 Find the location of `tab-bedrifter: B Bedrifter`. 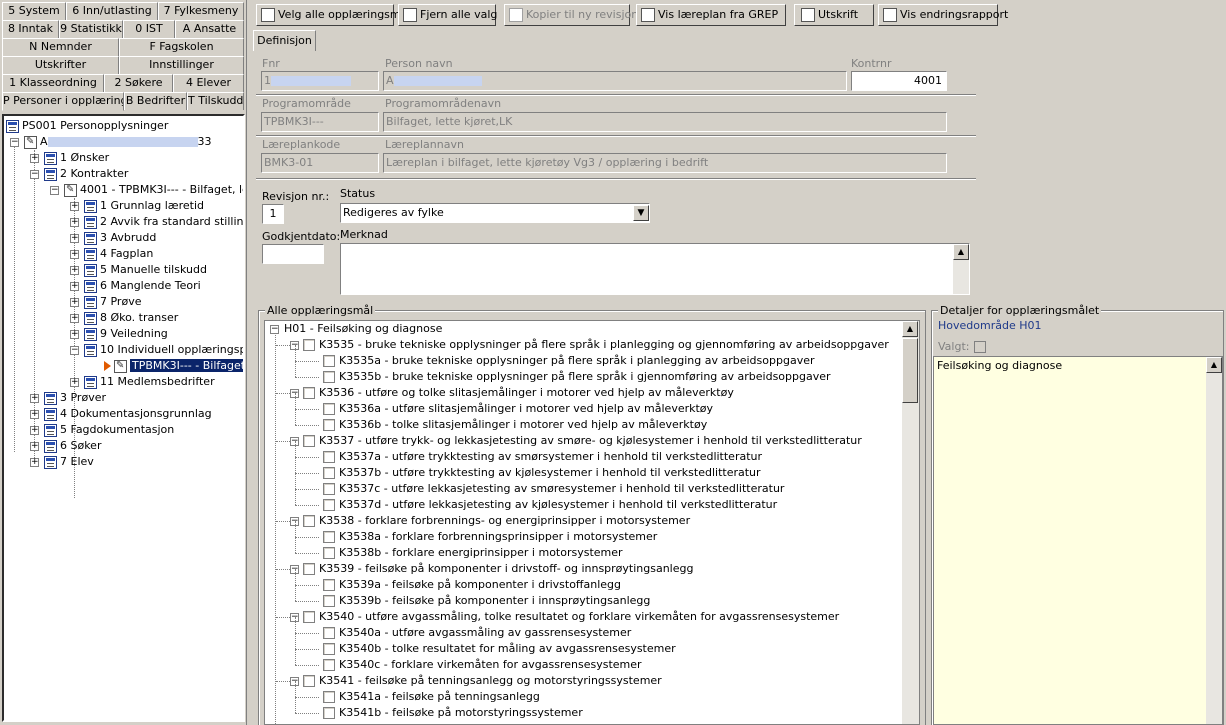

tab-bedrifter: B Bedrifter is located at coordinates (155, 101).